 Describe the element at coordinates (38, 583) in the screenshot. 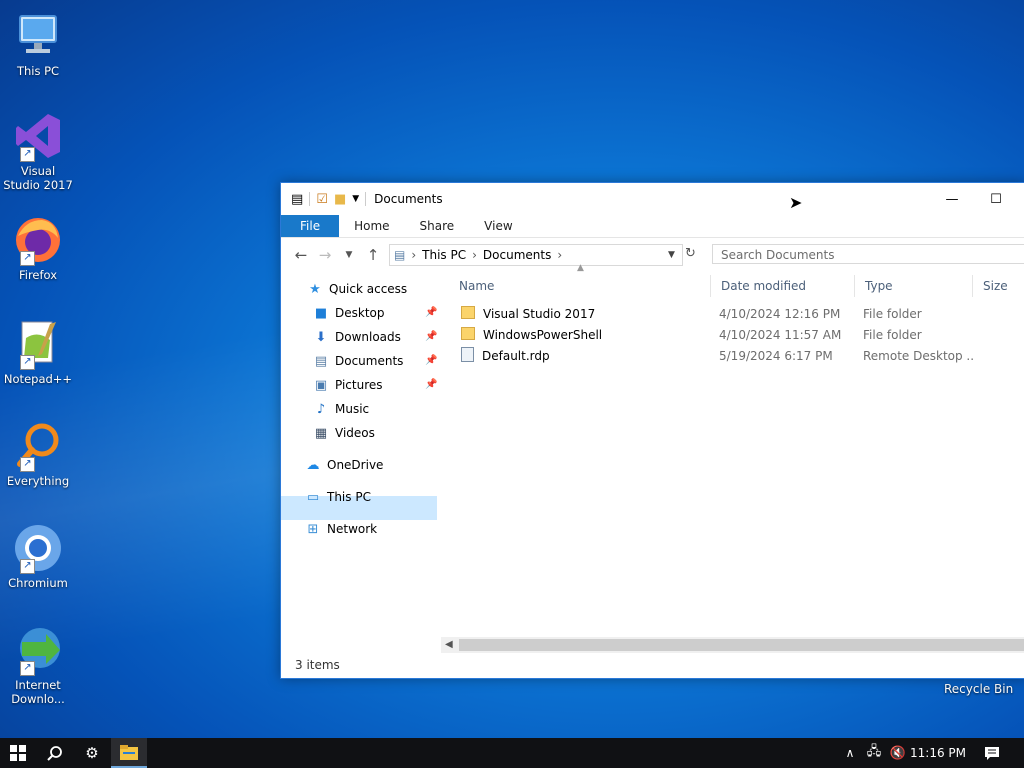

I see `desktop-icon-label: Chromium` at that location.